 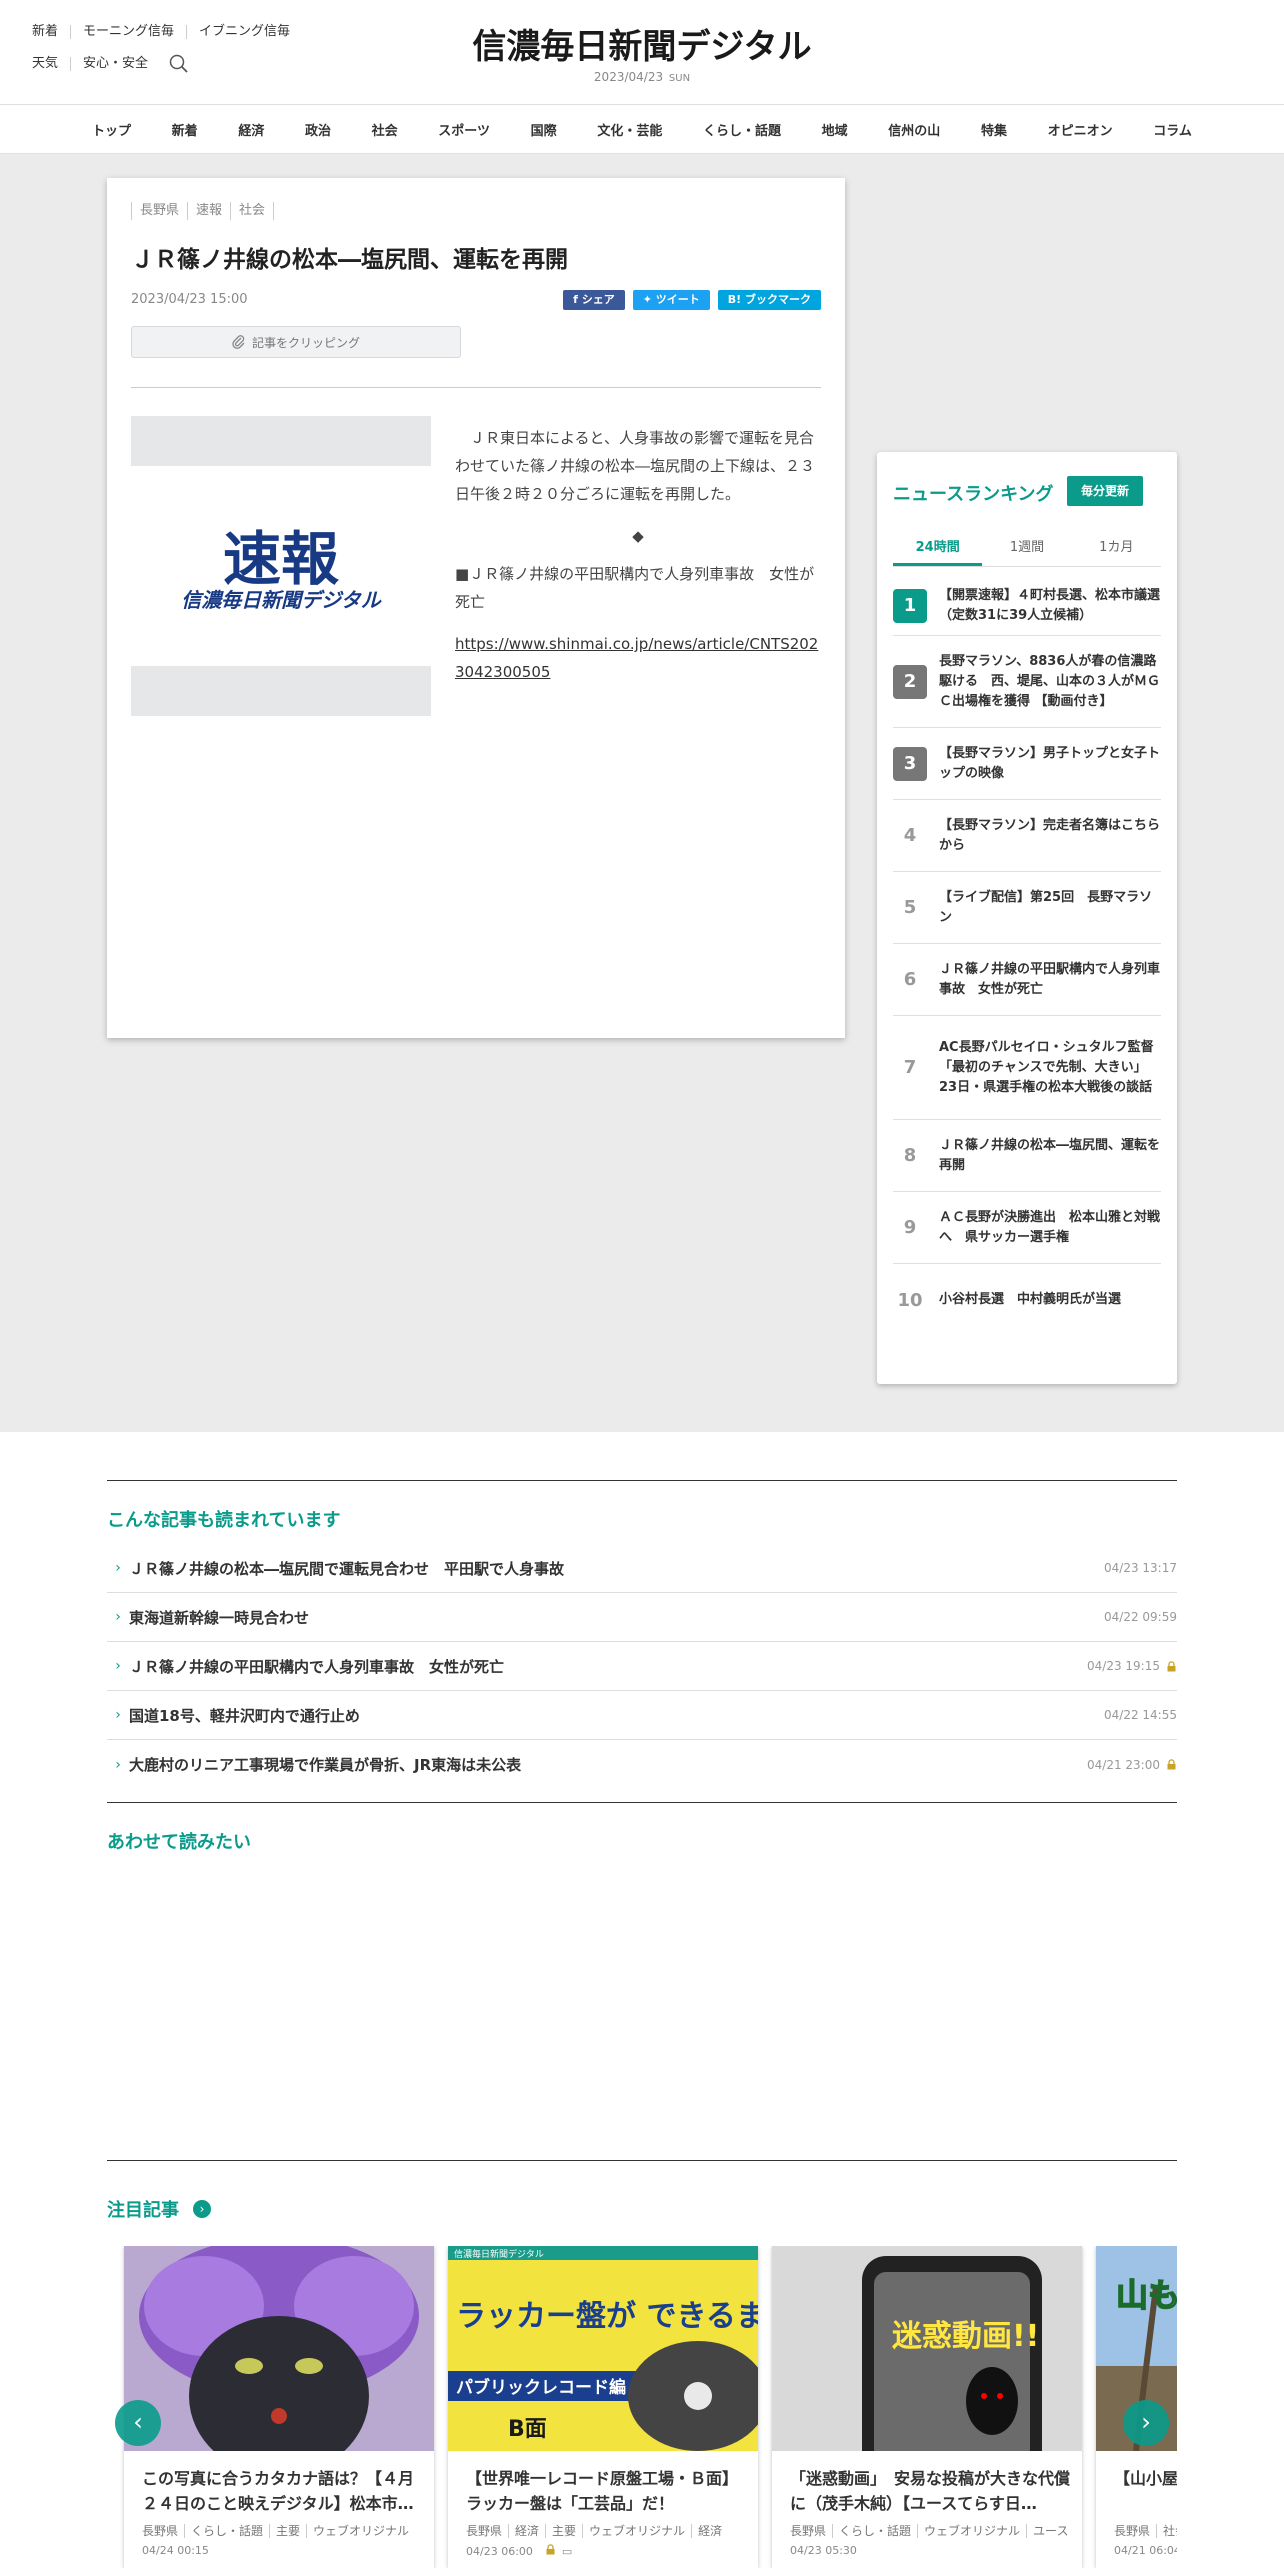 What do you see at coordinates (464, 129) in the screenshot?
I see `nav-item: スポーツ` at bounding box center [464, 129].